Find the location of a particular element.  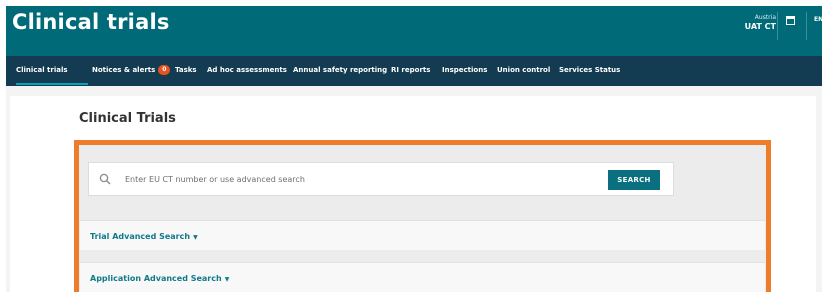

section-label: Application Advanced Search ▼ is located at coordinates (160, 278).